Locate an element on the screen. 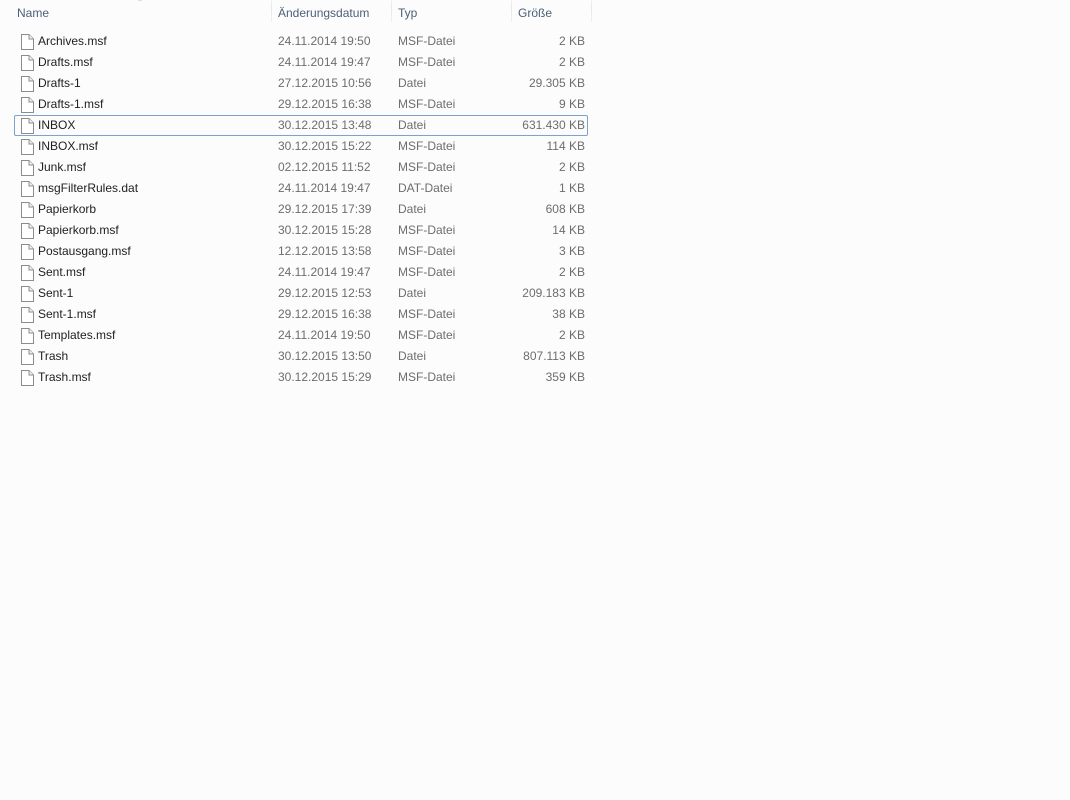  file-name: Sent.msf is located at coordinates (62, 272).